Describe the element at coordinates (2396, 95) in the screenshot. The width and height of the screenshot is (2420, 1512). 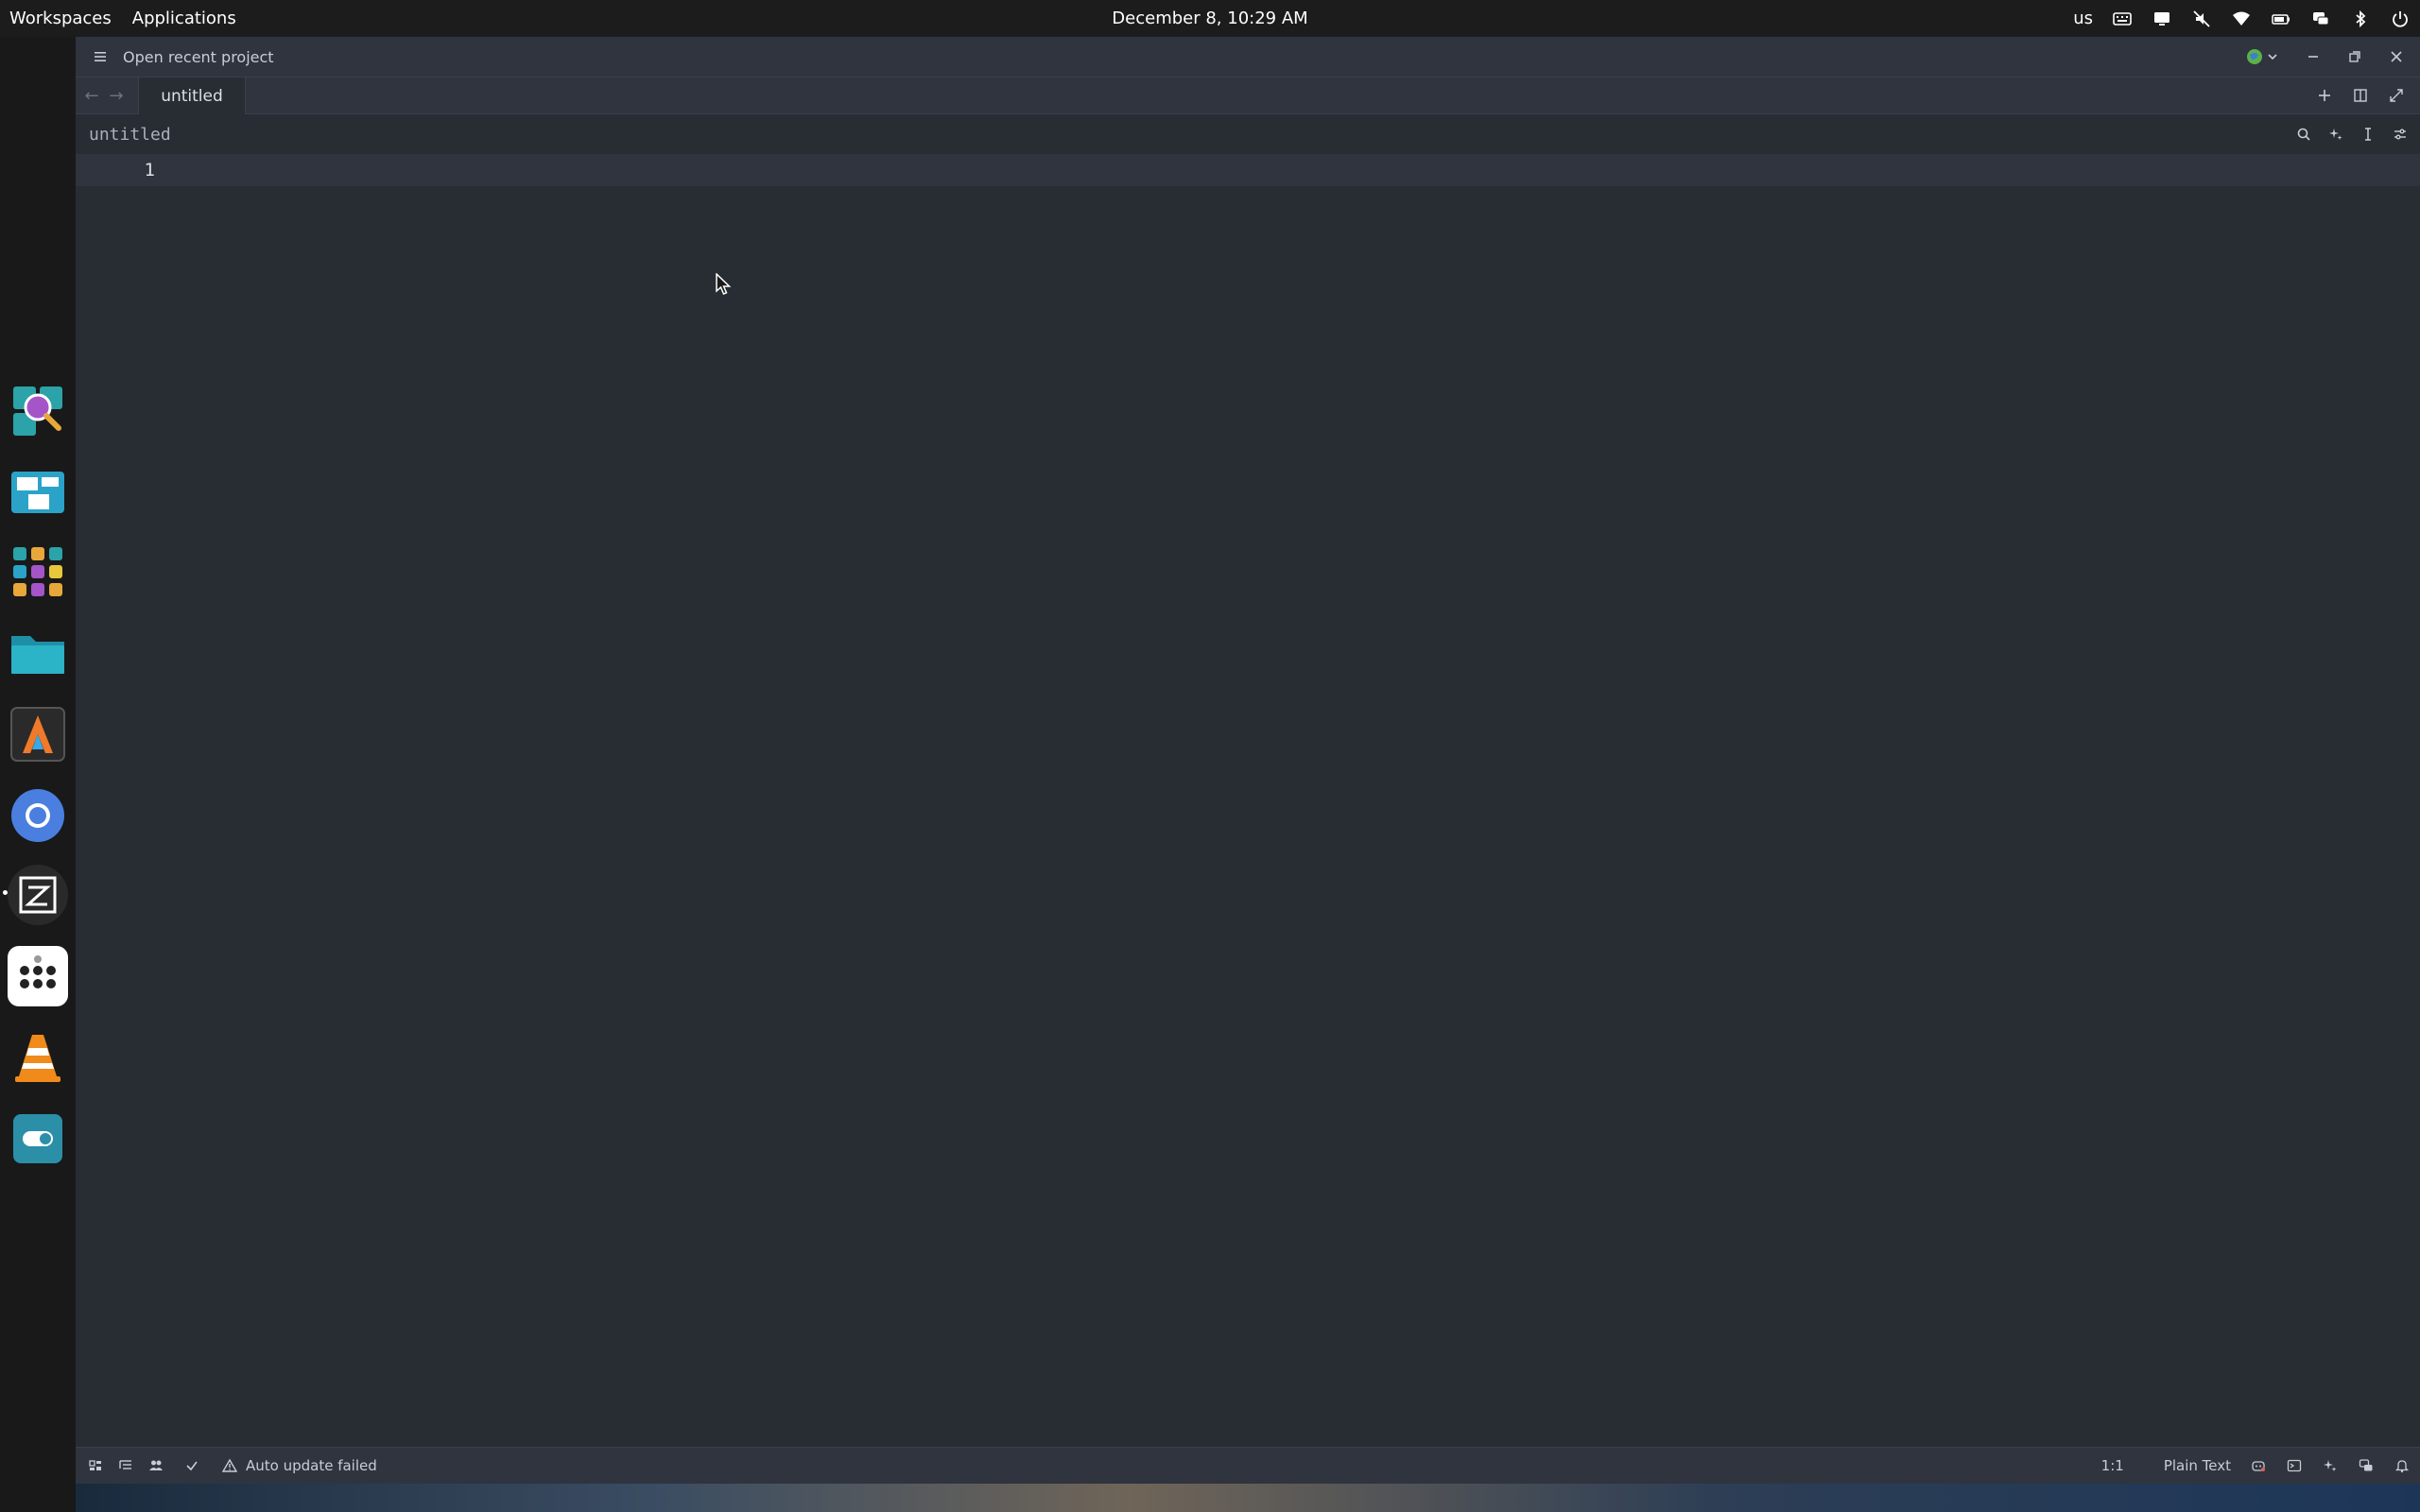
I see `maximize-pane-icon` at that location.